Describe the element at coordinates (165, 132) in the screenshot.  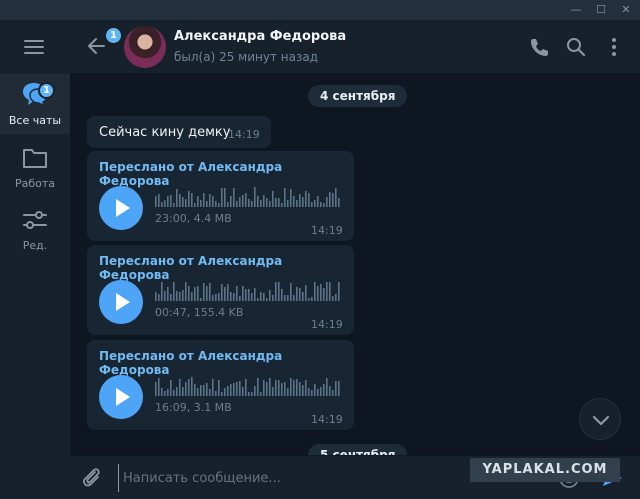
I see `message-text: Сейчас кину демку` at that location.